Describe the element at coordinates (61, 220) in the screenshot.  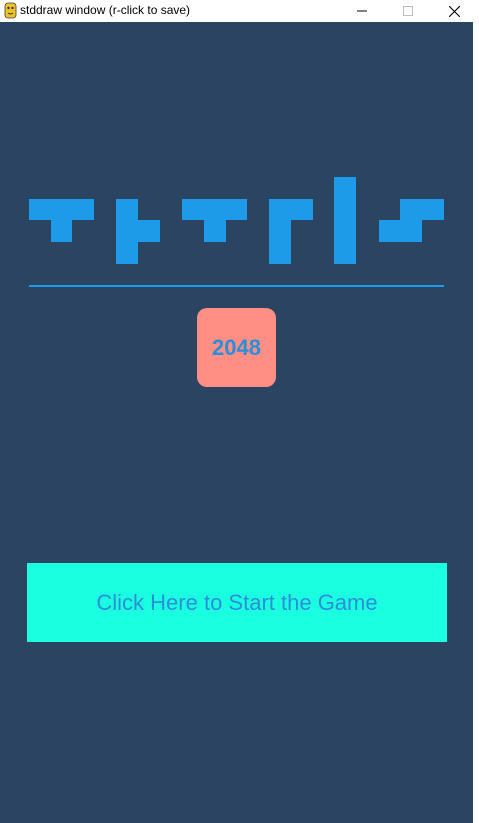
I see `logo-letter-t1` at that location.